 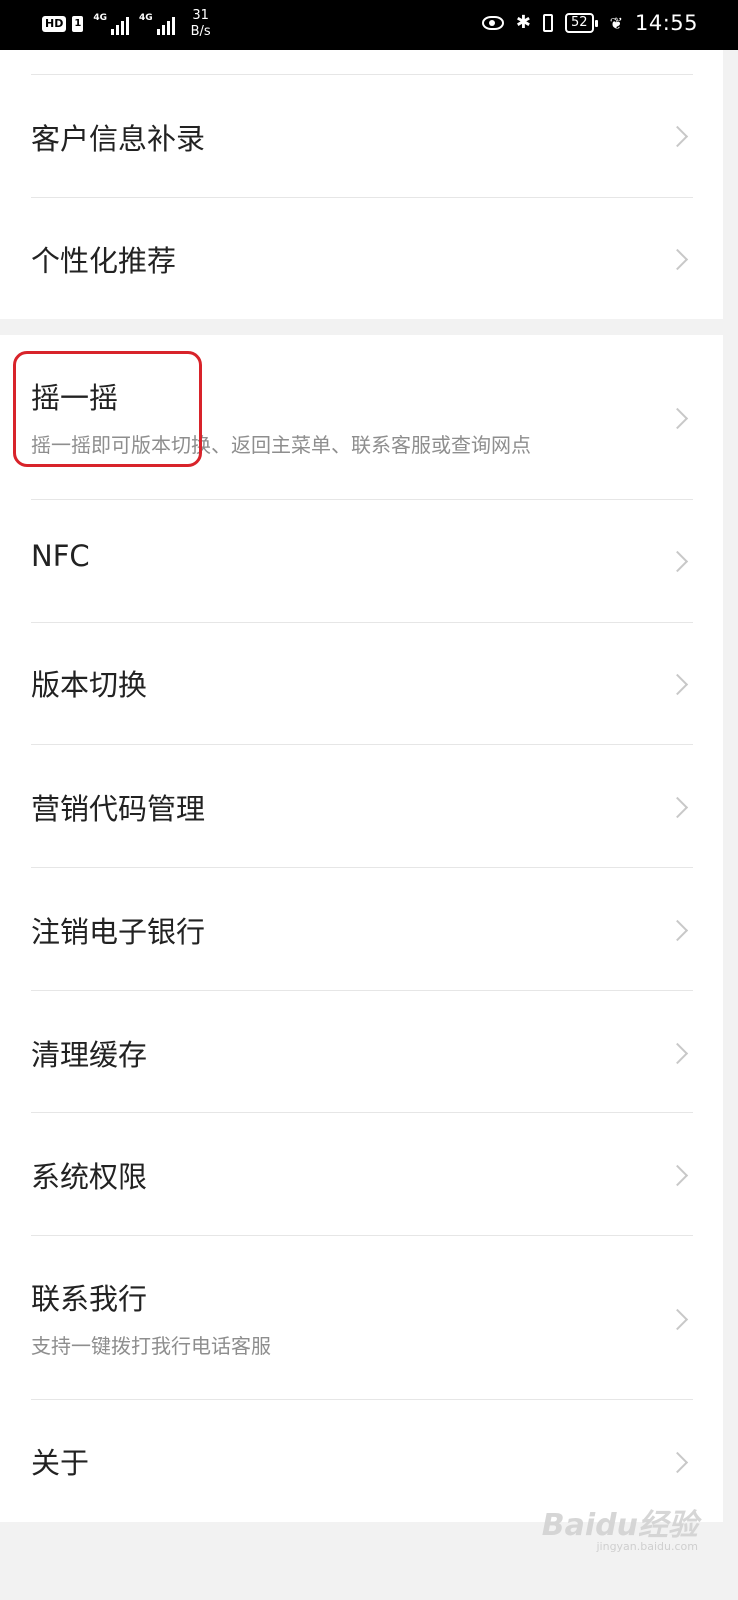 I want to click on vibrate-icon, so click(x=548, y=23).